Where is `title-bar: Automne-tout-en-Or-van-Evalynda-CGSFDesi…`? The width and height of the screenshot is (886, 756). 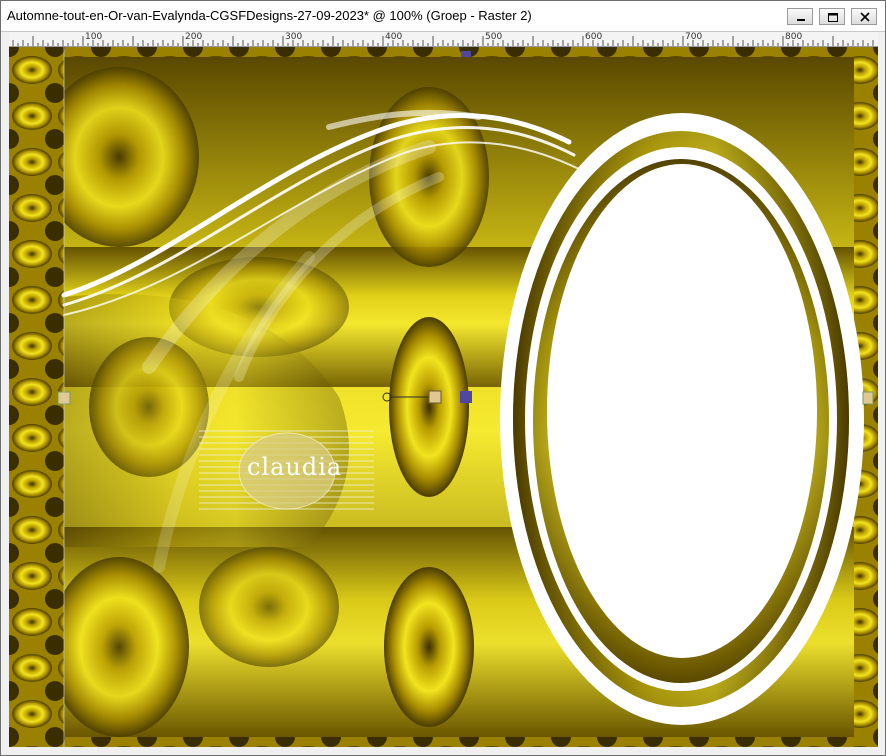
title-bar: Automne-tout-en-Or-van-Evalynda-CGSFDesi… is located at coordinates (443, 16).